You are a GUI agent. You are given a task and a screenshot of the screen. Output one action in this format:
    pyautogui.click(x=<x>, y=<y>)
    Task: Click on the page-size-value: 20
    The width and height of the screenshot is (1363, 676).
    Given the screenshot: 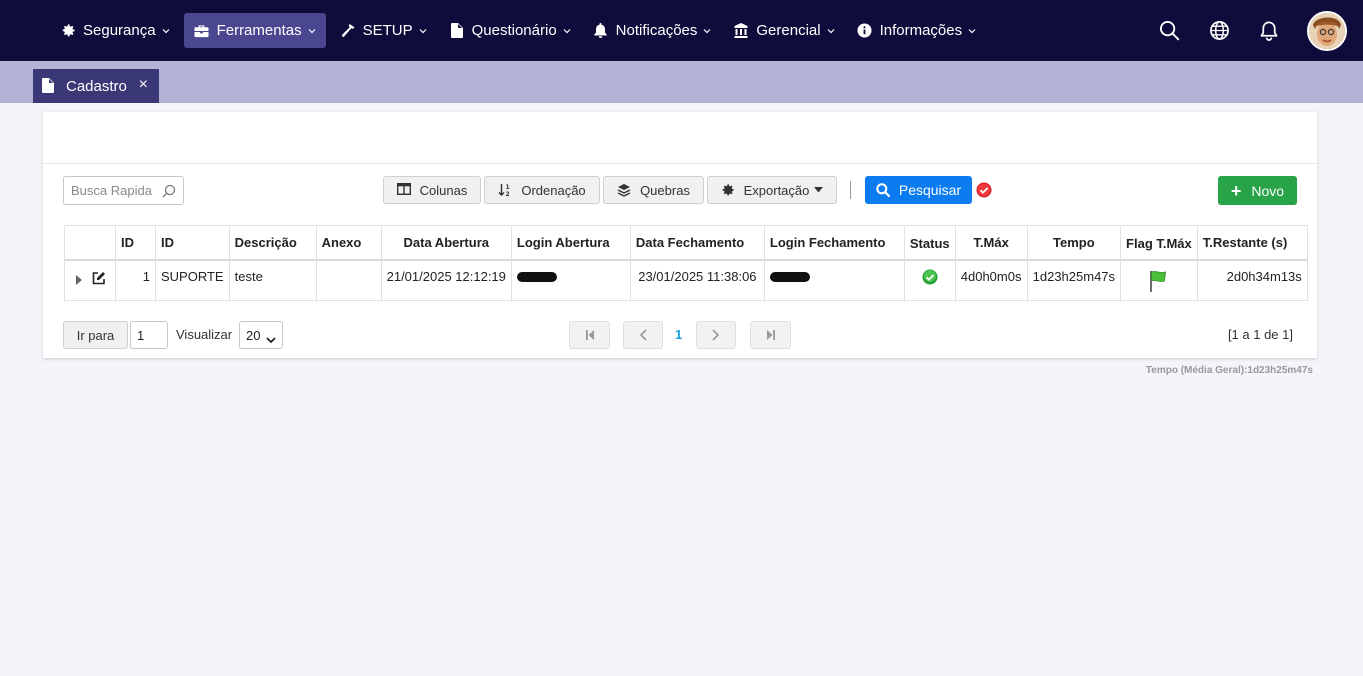 What is the action you would take?
    pyautogui.click(x=253, y=335)
    